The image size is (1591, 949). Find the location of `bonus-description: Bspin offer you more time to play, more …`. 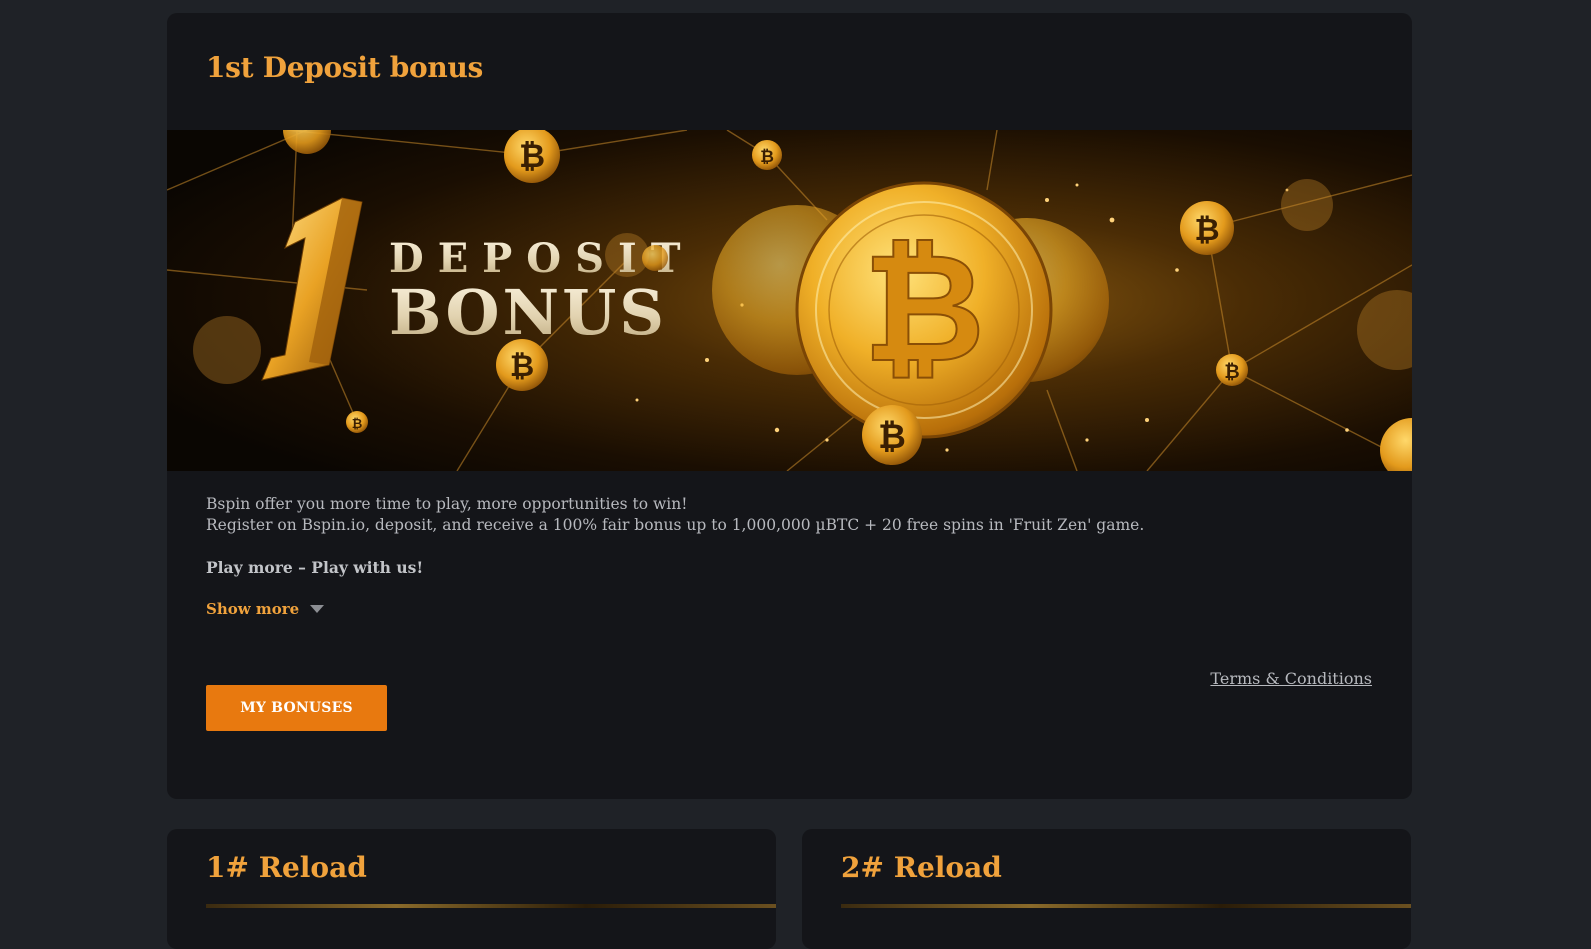

bonus-description: Bspin offer you more time to play, more … is located at coordinates (756, 535).